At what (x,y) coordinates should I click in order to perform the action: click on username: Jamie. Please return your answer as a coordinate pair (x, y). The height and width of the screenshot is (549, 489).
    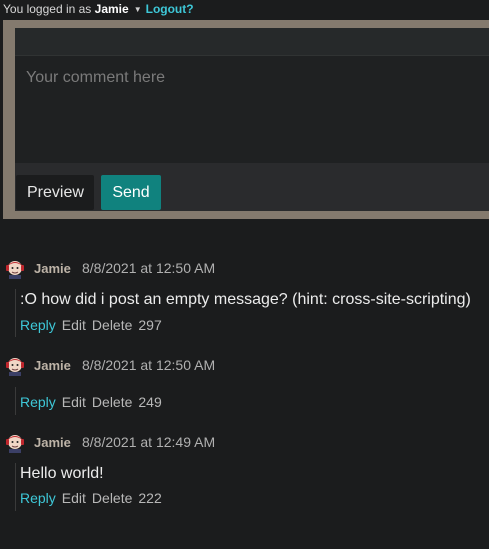
    Looking at the image, I should click on (112, 9).